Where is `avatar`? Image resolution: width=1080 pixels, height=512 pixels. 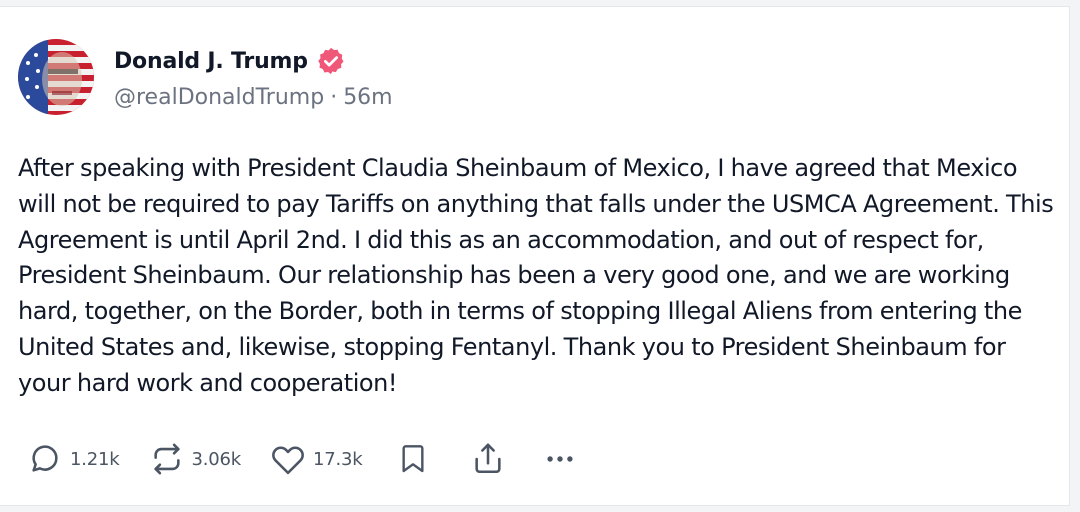 avatar is located at coordinates (56, 77).